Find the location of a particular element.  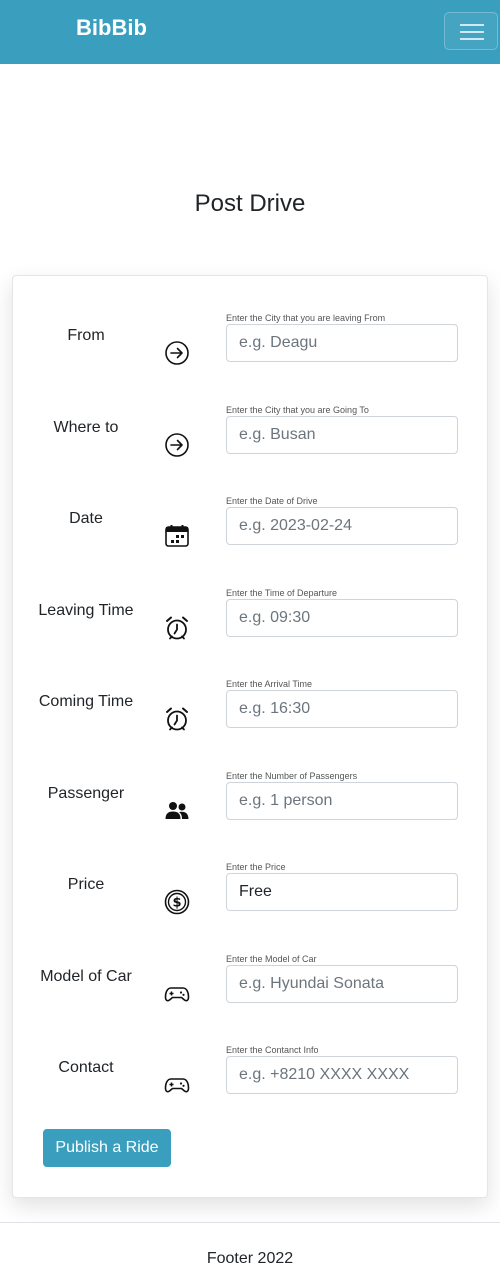

field-hint: Enter the Time of Departure is located at coordinates (282, 593).